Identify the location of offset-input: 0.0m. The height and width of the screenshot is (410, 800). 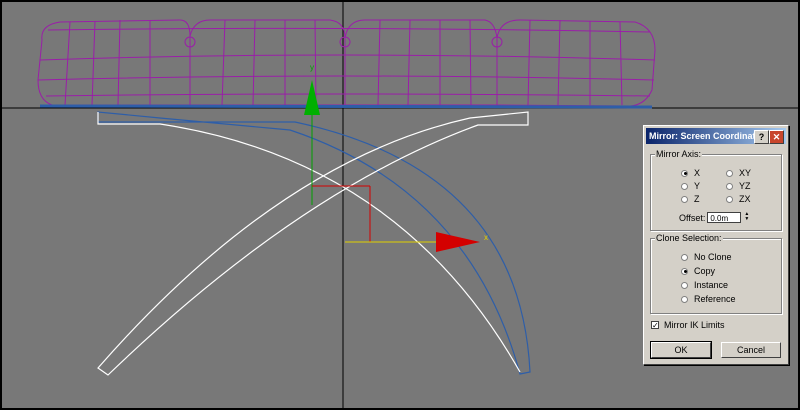
(724, 217).